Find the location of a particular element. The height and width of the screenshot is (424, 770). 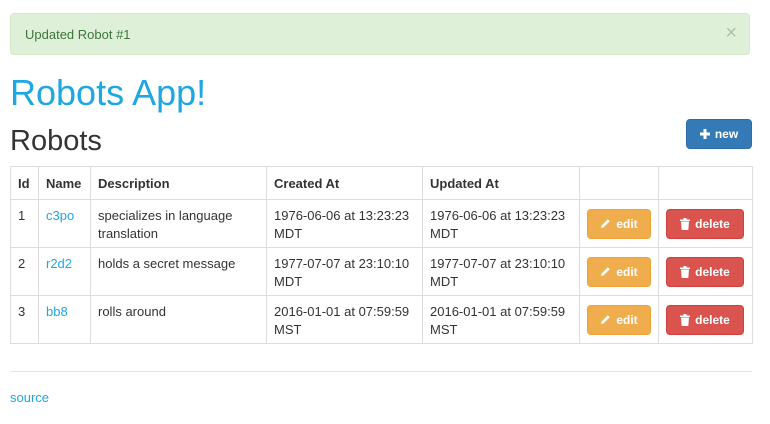

robot-name-link: r2d2 is located at coordinates (64, 271).